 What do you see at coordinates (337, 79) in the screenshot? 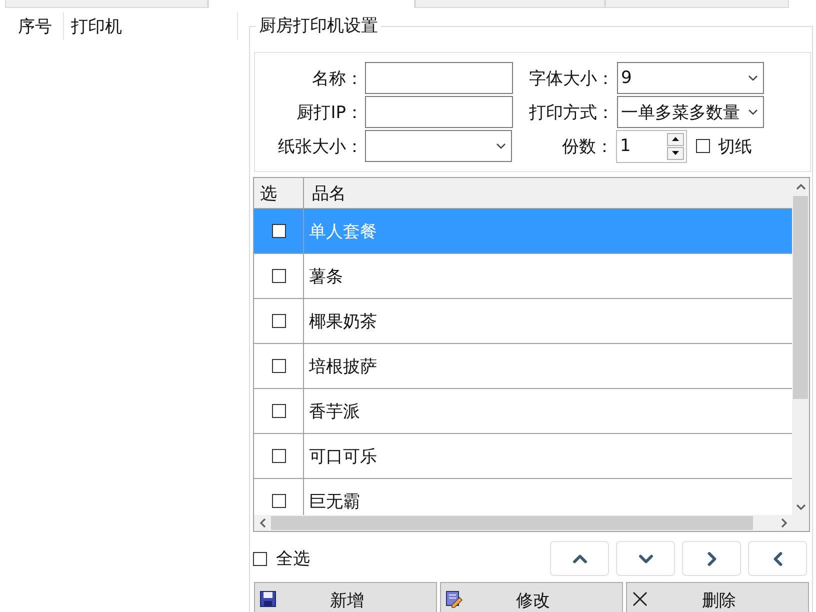
I see `field-label: 名称：` at bounding box center [337, 79].